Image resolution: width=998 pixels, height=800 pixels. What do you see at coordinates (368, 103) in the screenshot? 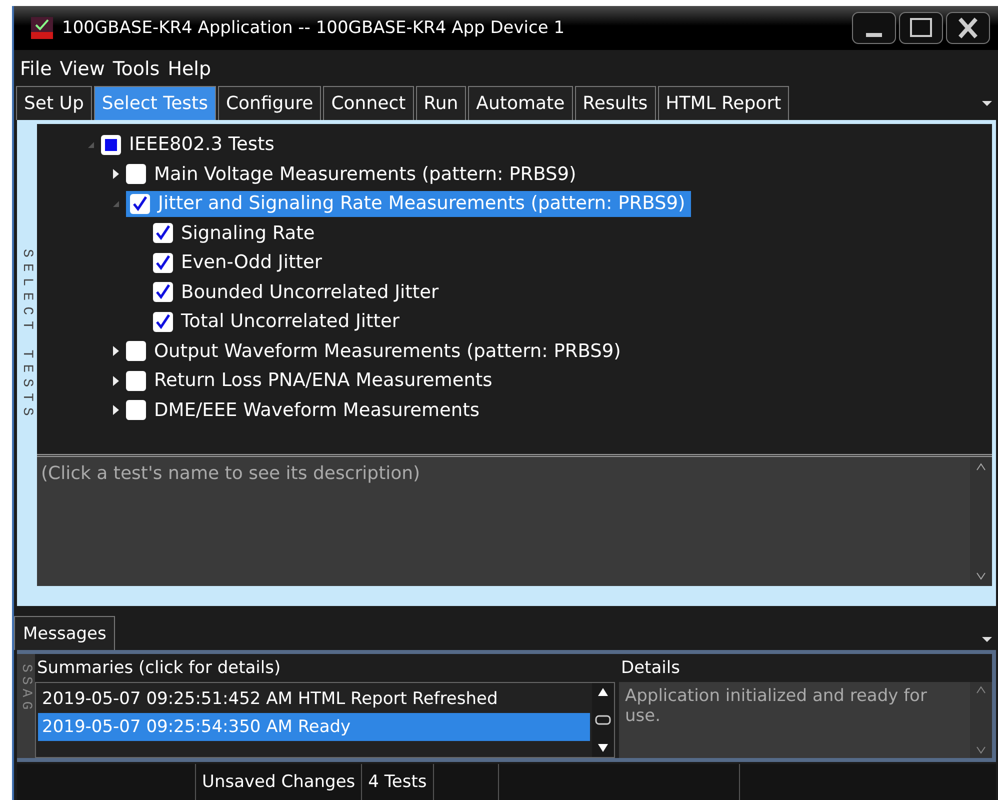
I see `tab: Connect` at bounding box center [368, 103].